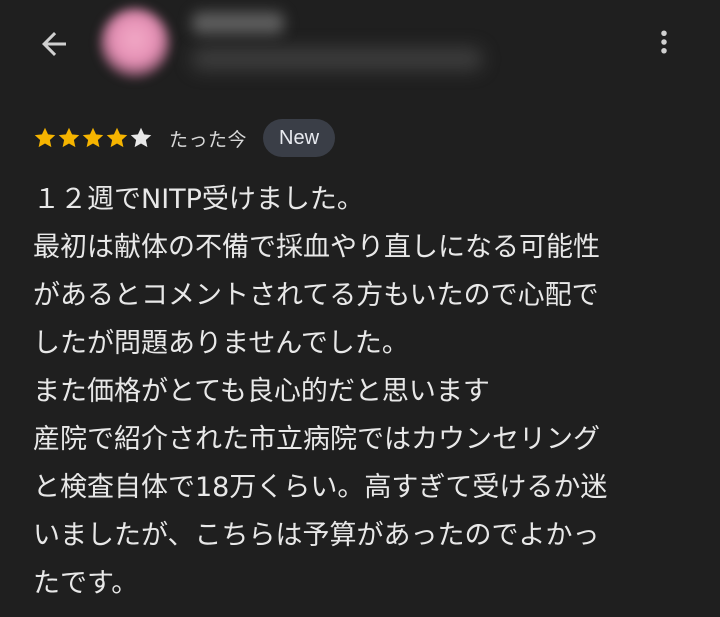 Image resolution: width=720 pixels, height=617 pixels. Describe the element at coordinates (337, 59) in the screenshot. I see `reviewer-meta-redacted` at that location.